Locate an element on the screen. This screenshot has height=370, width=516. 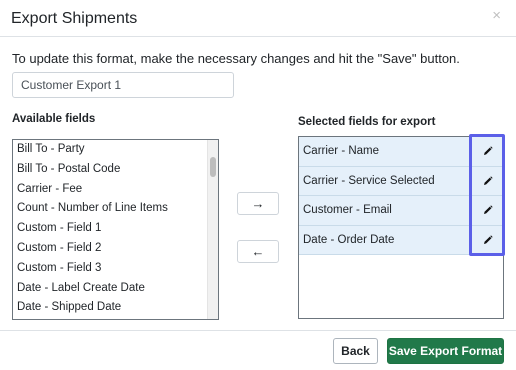
available-fields-label: Available fields is located at coordinates (54, 119).